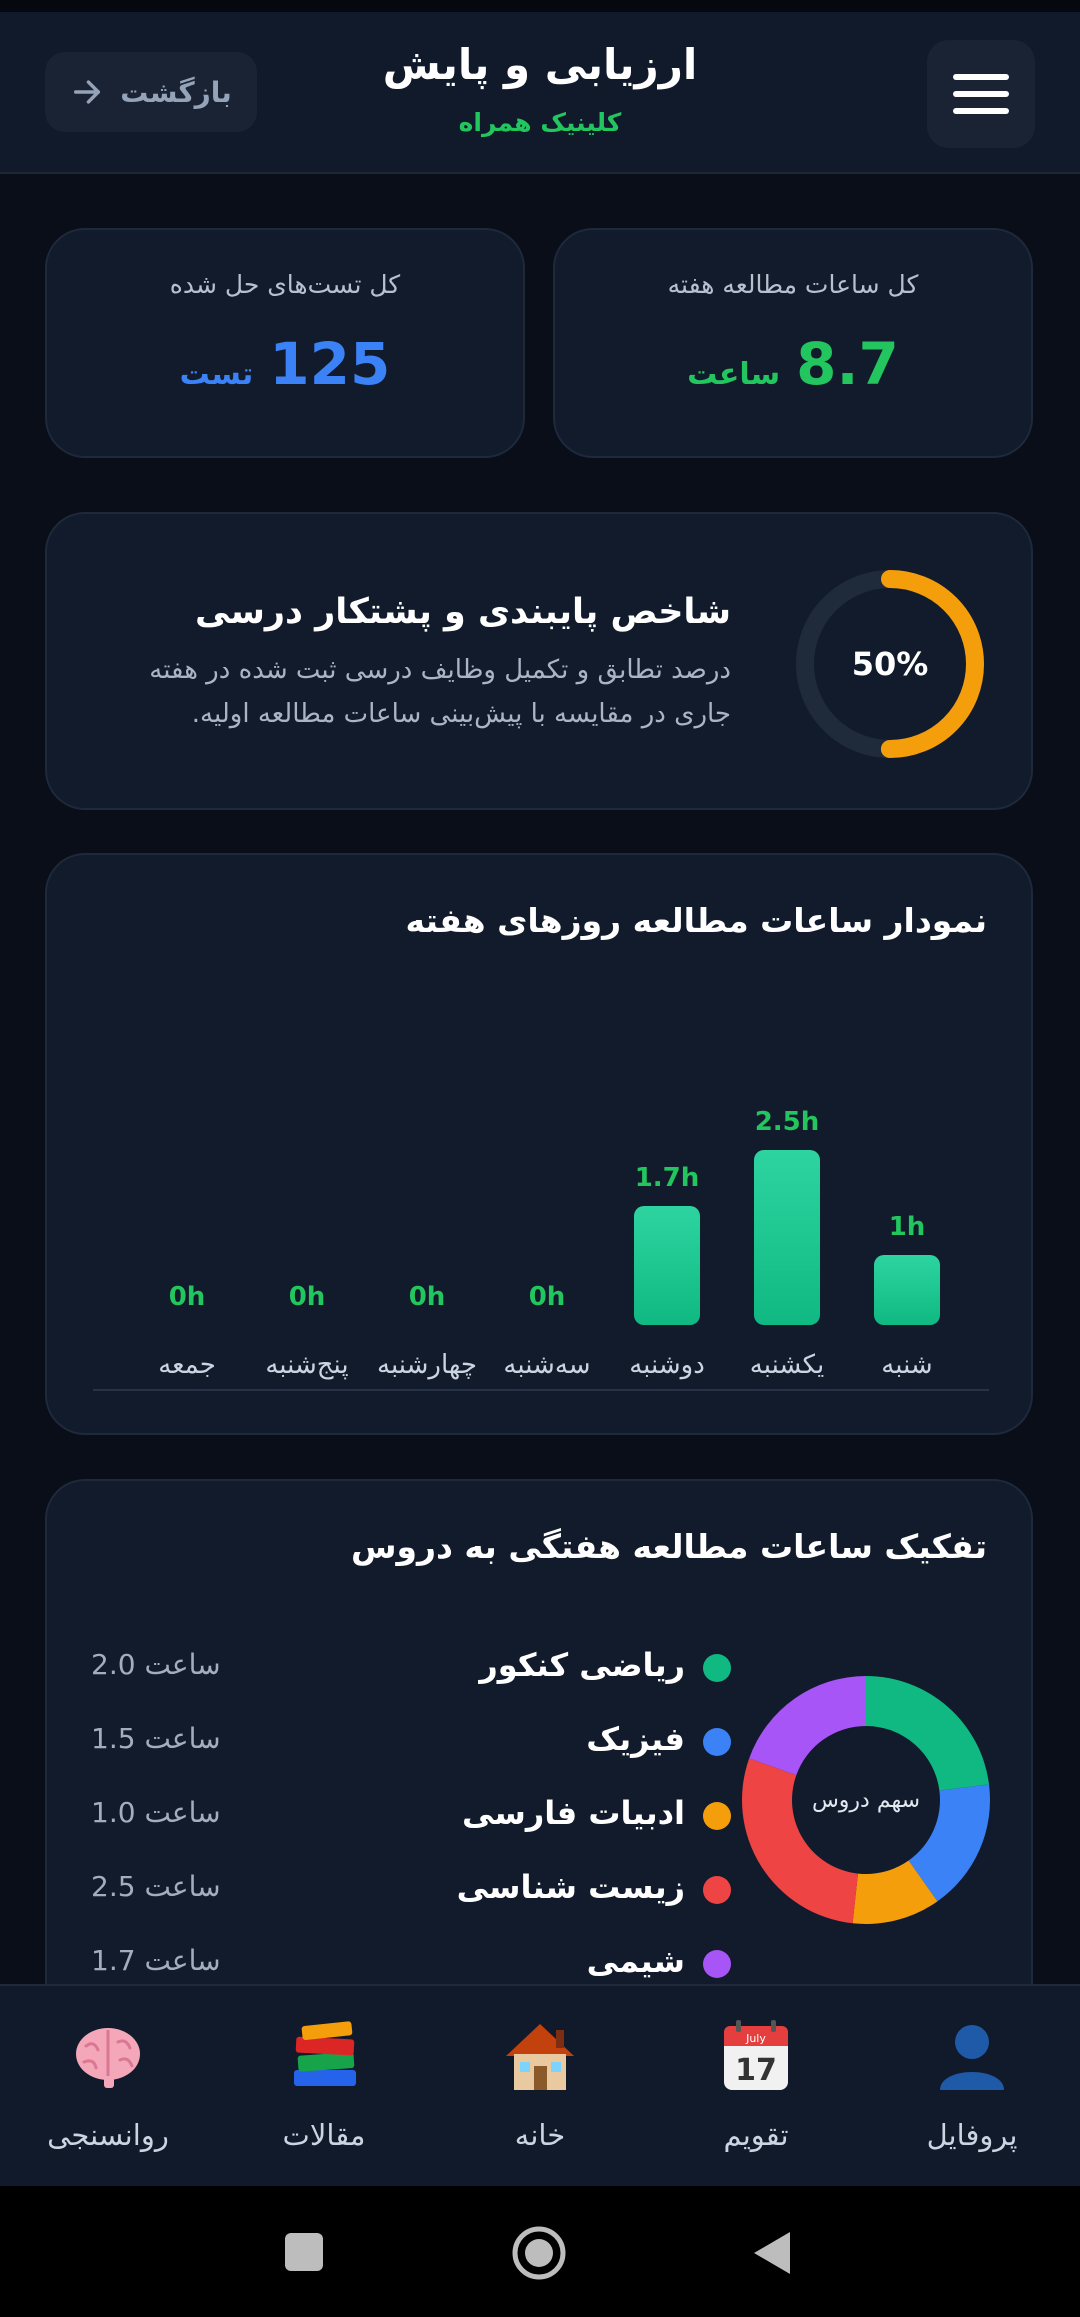  I want to click on nav-item-home: خانه, so click(540, 2087).